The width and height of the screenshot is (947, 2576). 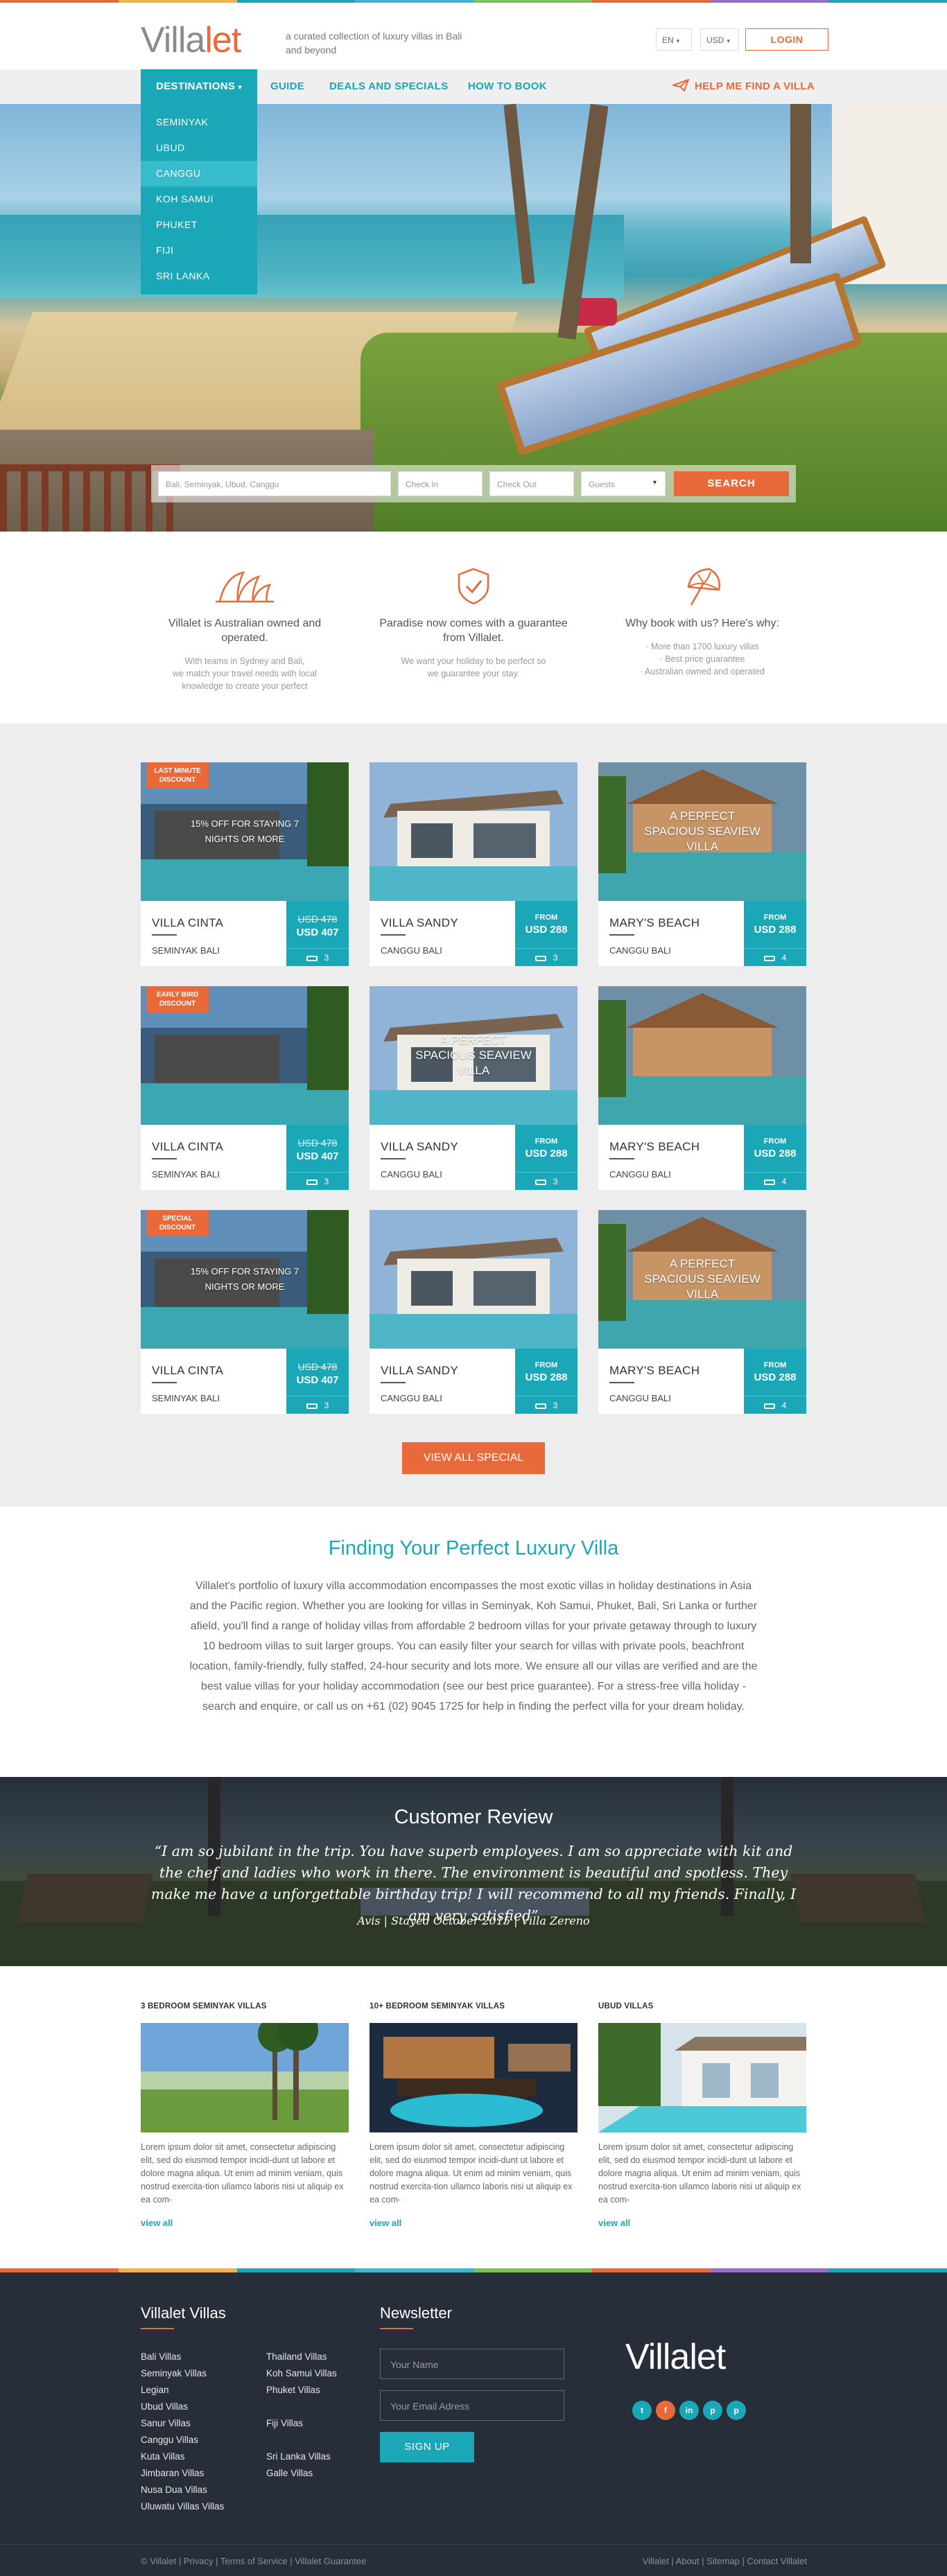 I want to click on footer-link: Uluwatu Villas Villas, so click(x=182, y=2506).